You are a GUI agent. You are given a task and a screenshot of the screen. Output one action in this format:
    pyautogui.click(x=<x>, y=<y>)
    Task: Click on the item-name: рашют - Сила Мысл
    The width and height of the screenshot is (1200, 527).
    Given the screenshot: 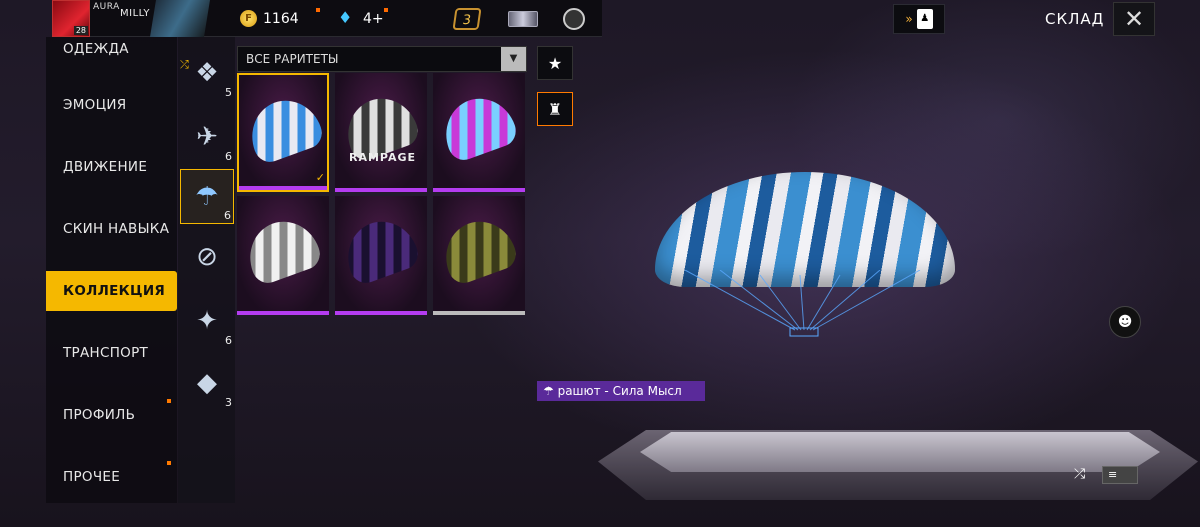 What is the action you would take?
    pyautogui.click(x=619, y=391)
    